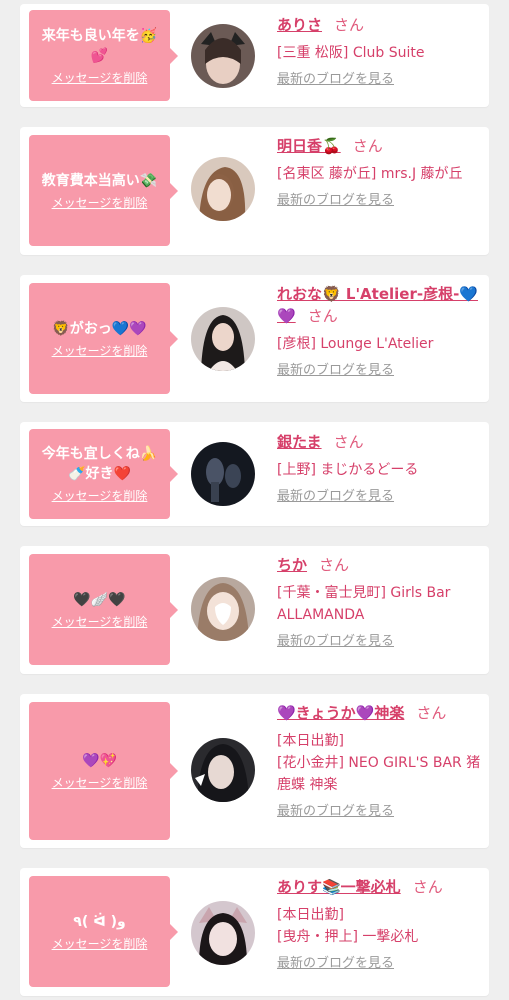  Describe the element at coordinates (103, 190) in the screenshot. I see `message-bubble: 教育費本当高い💸 メッセージを削除` at that location.